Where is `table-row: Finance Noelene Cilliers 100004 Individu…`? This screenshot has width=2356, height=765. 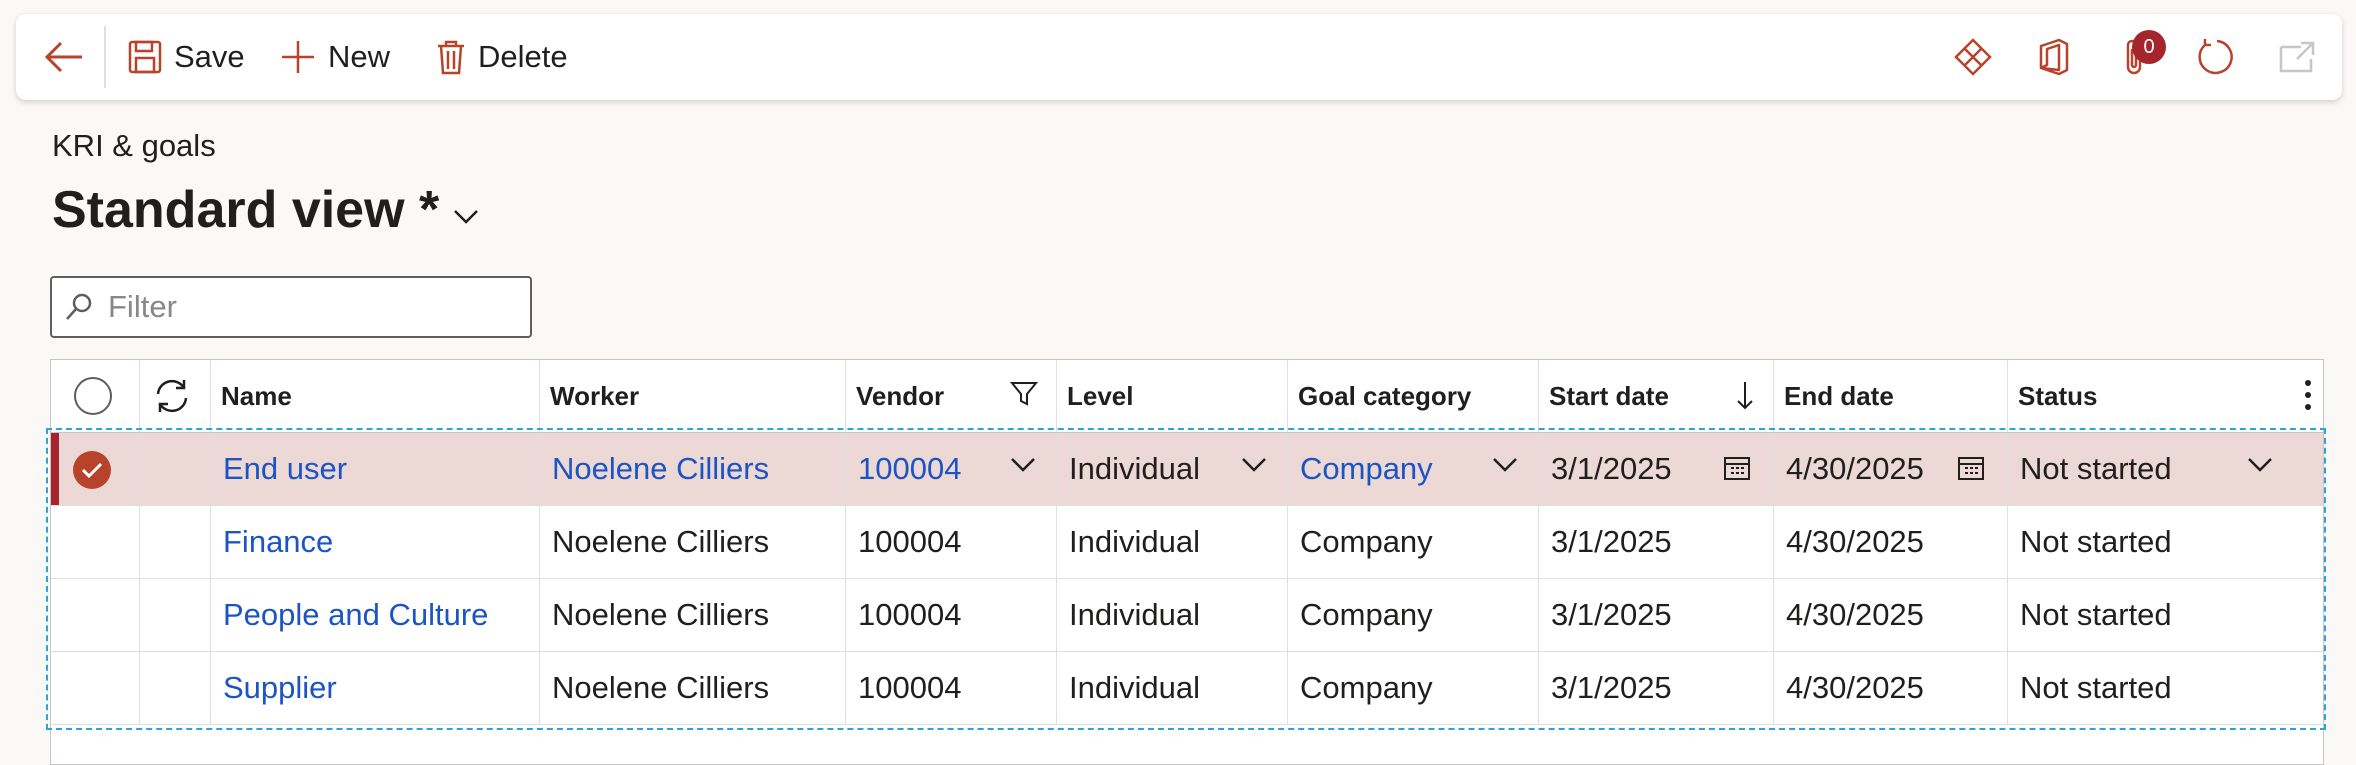 table-row: Finance Noelene Cilliers 100004 Individu… is located at coordinates (1187, 542).